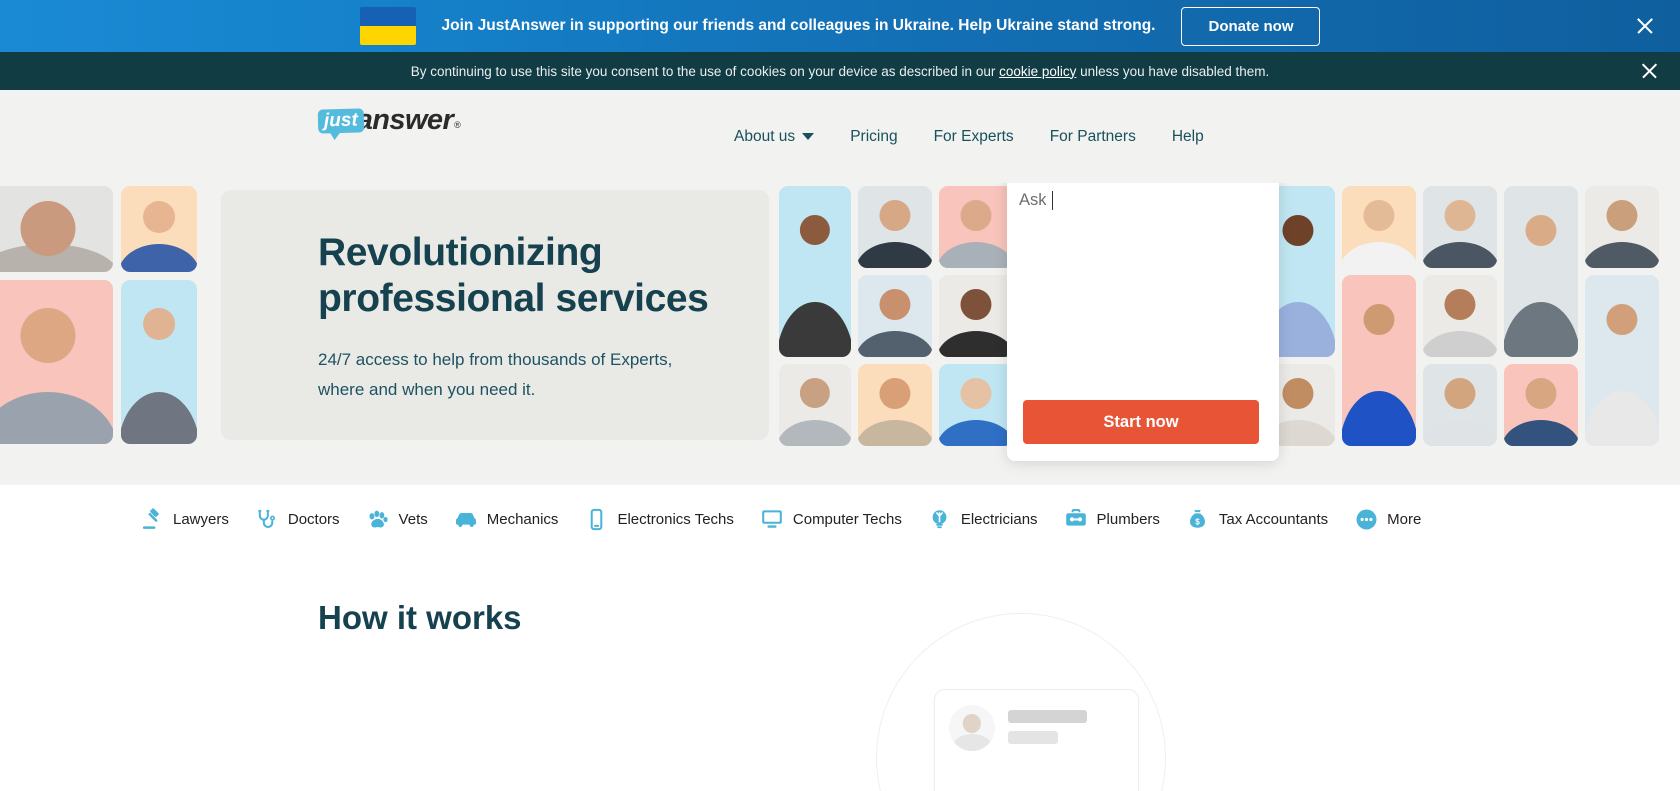 The image size is (1680, 791). Describe the element at coordinates (772, 519) in the screenshot. I see `monitor-icon` at that location.